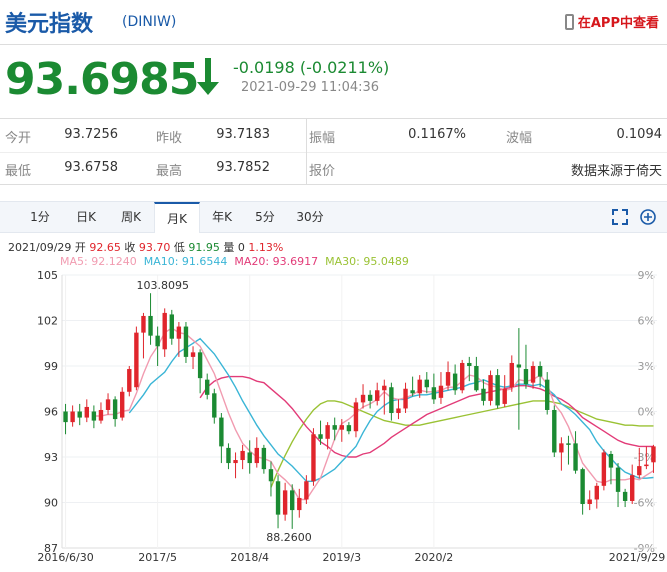 The height and width of the screenshot is (572, 667). What do you see at coordinates (646, 321) in the screenshot?
I see `pct-tick-label: 6%` at bounding box center [646, 321].